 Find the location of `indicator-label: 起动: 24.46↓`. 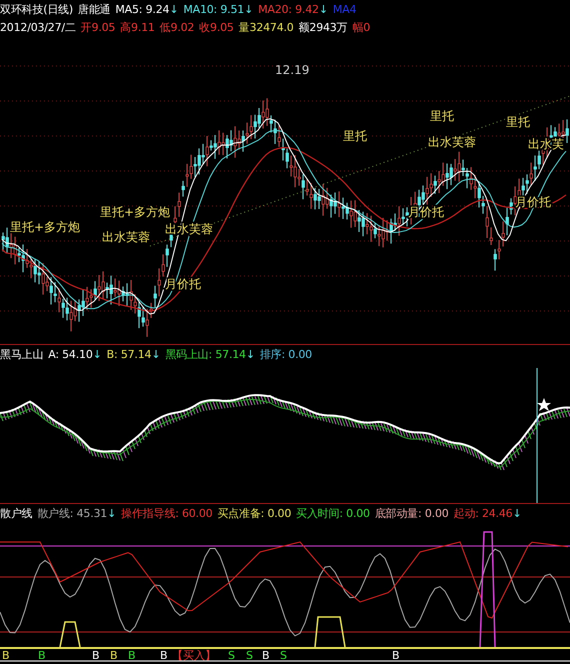

indicator-label: 起动: 24.46↓ is located at coordinates (488, 513).